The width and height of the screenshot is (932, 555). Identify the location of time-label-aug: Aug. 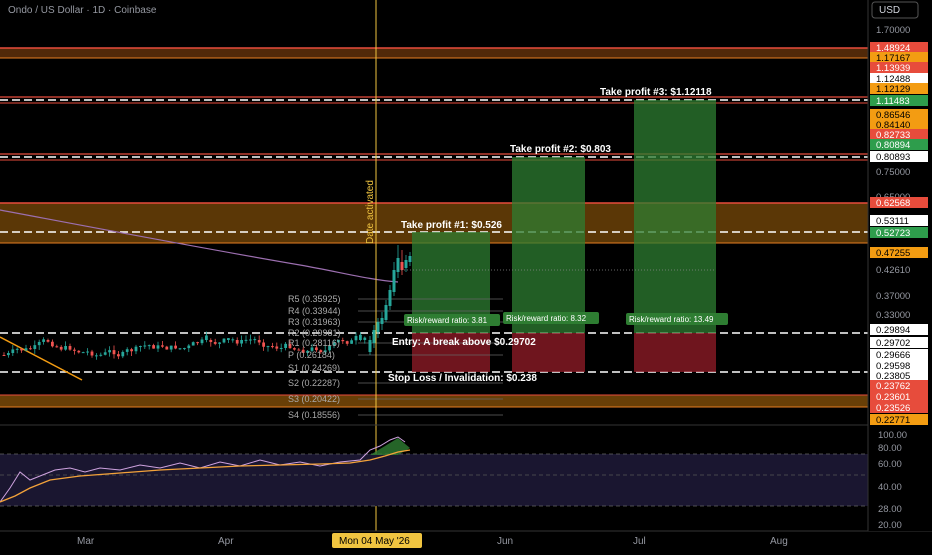
(779, 541).